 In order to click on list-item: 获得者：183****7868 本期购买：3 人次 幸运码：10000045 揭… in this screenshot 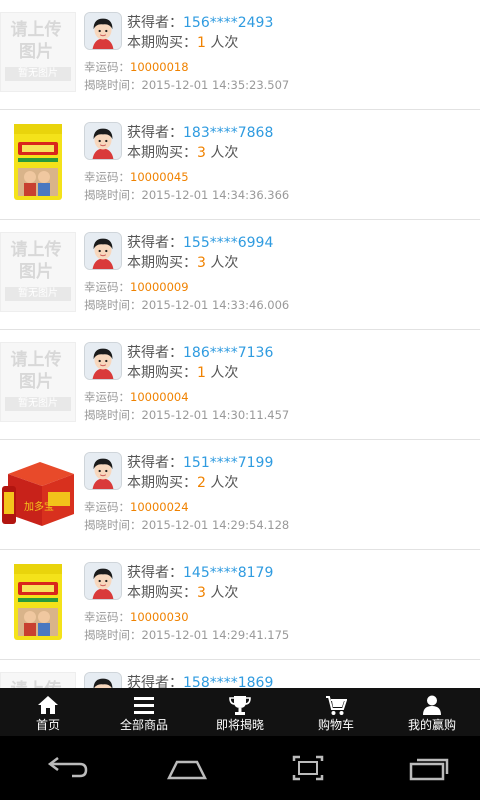, I will do `click(240, 165)`.